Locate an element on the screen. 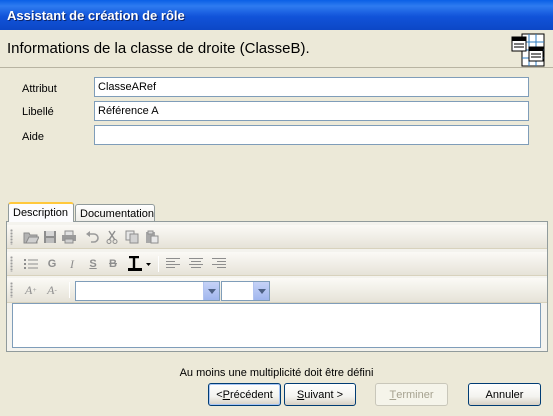 The height and width of the screenshot is (416, 553). print-icon is located at coordinates (69, 237).